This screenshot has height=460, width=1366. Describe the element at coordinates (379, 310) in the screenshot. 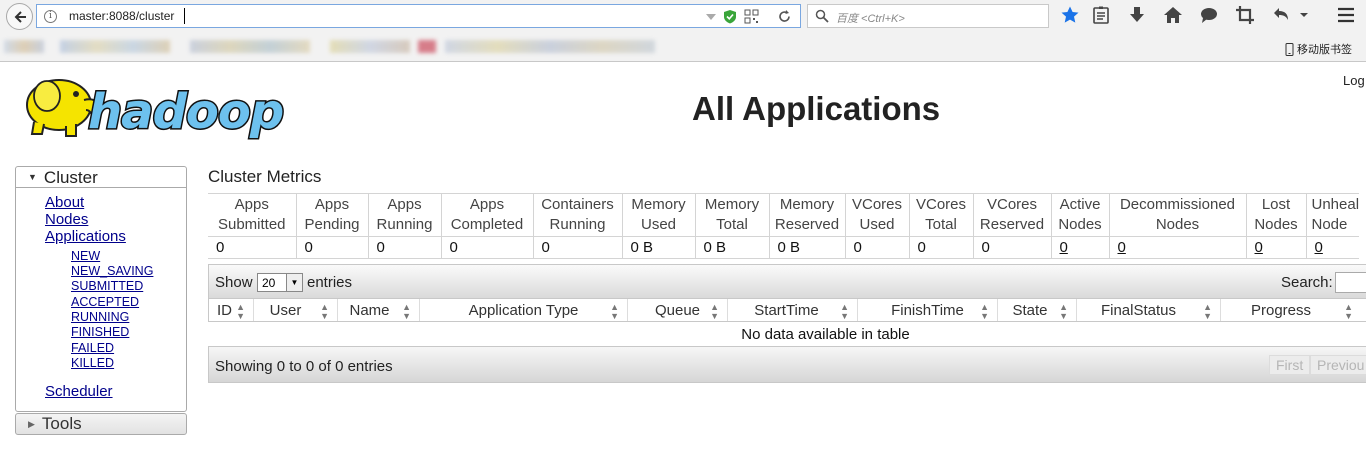

I see `col-name: Name ▲ ▼` at that location.